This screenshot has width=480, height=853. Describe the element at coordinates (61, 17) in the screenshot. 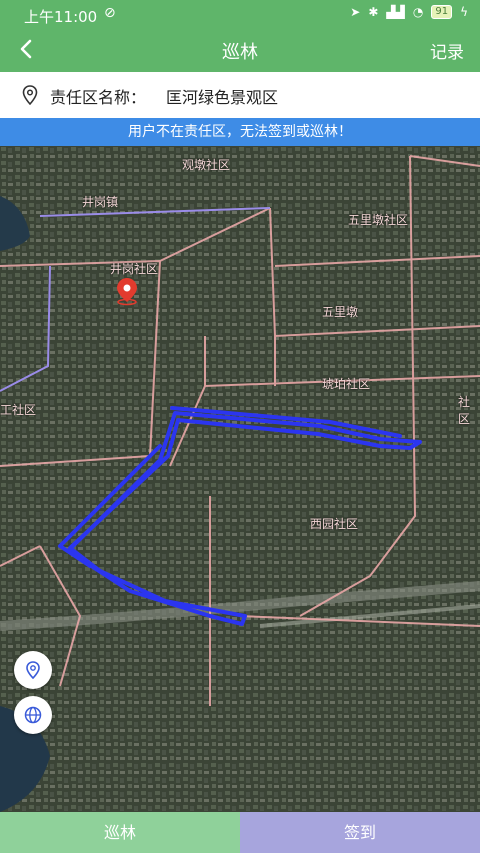

I see `status-time: 上午11:00` at that location.